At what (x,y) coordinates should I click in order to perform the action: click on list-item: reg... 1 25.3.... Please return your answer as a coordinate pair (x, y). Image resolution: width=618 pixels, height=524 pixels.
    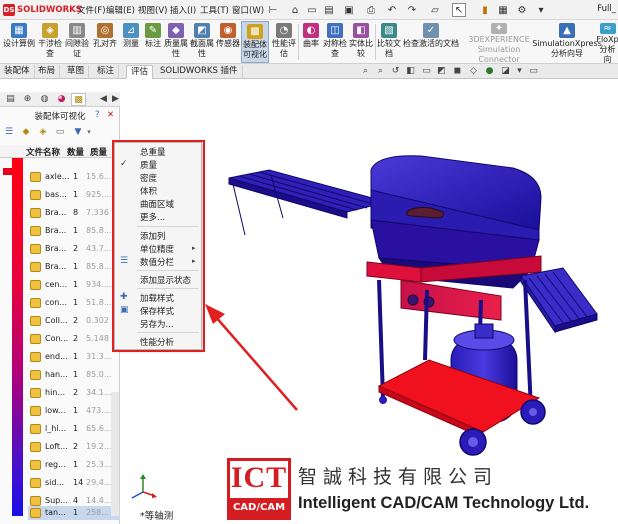
    Looking at the image, I should click on (74, 465).